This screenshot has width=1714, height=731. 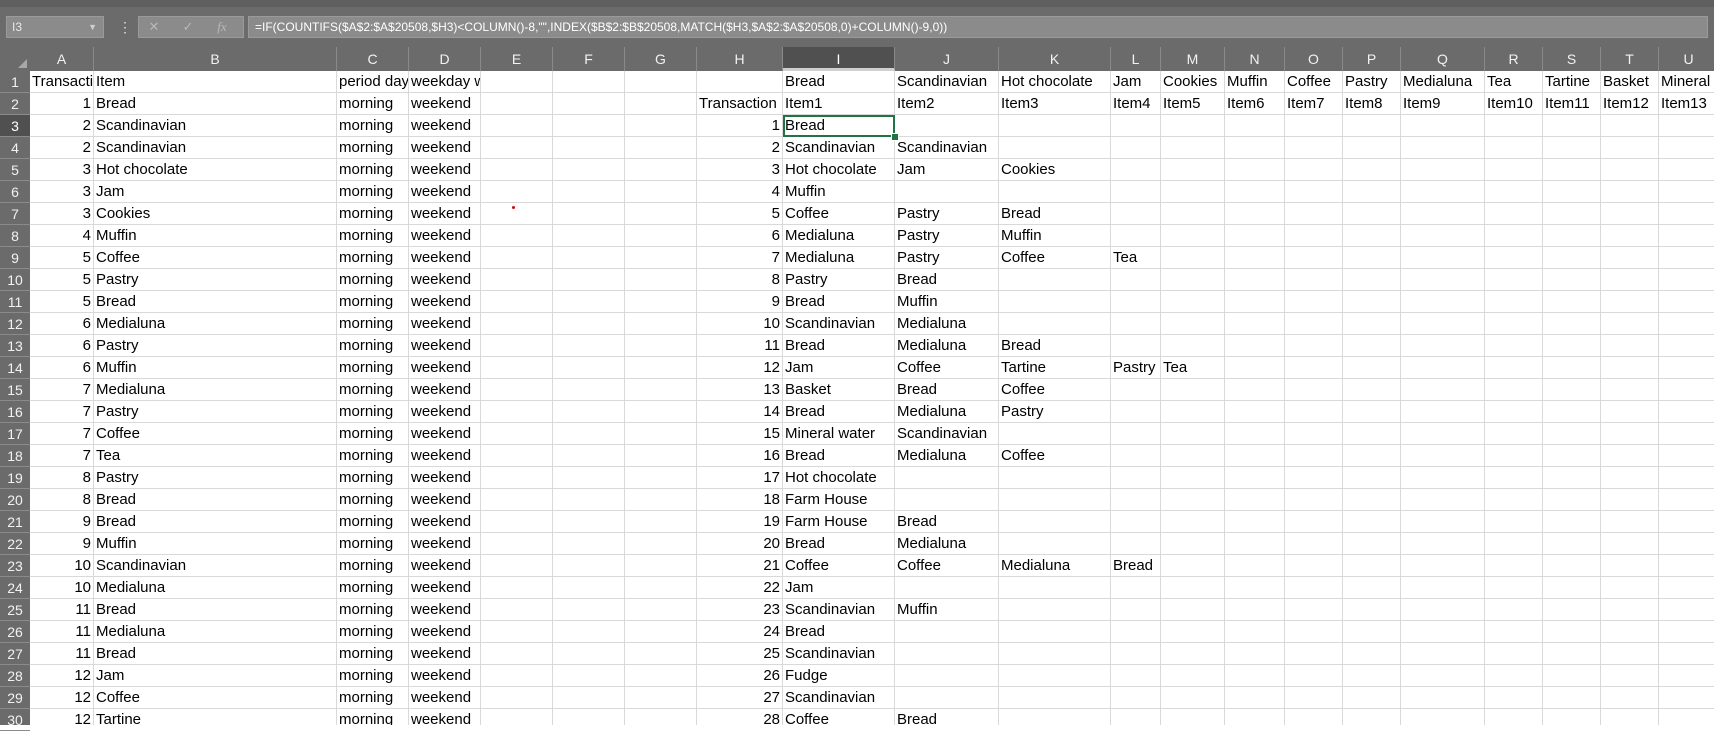 I want to click on cell-j11: Muffin, so click(x=947, y=302).